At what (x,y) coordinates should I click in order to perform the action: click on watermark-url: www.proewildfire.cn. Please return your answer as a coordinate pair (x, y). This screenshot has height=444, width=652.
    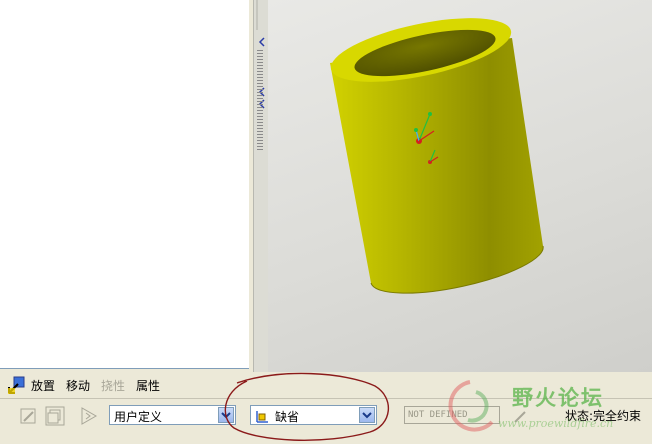
    Looking at the image, I should click on (556, 423).